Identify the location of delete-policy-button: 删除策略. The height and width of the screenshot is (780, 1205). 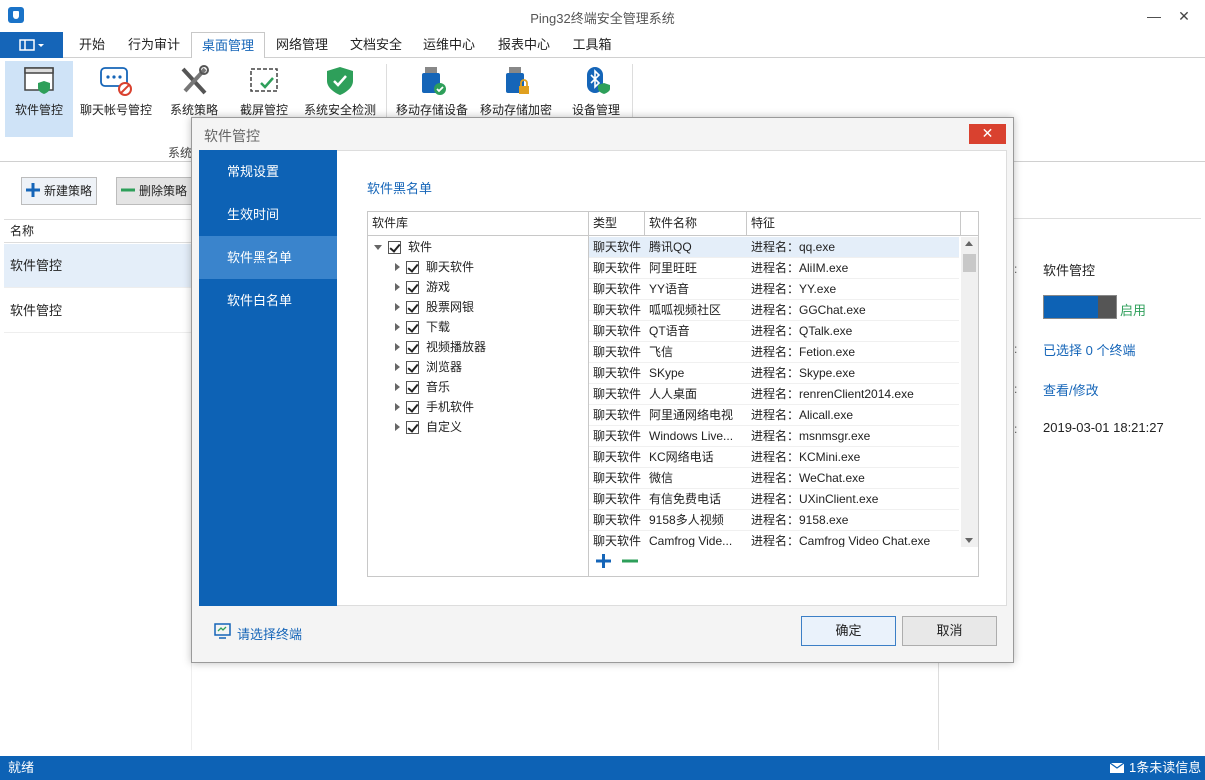
(154, 191).